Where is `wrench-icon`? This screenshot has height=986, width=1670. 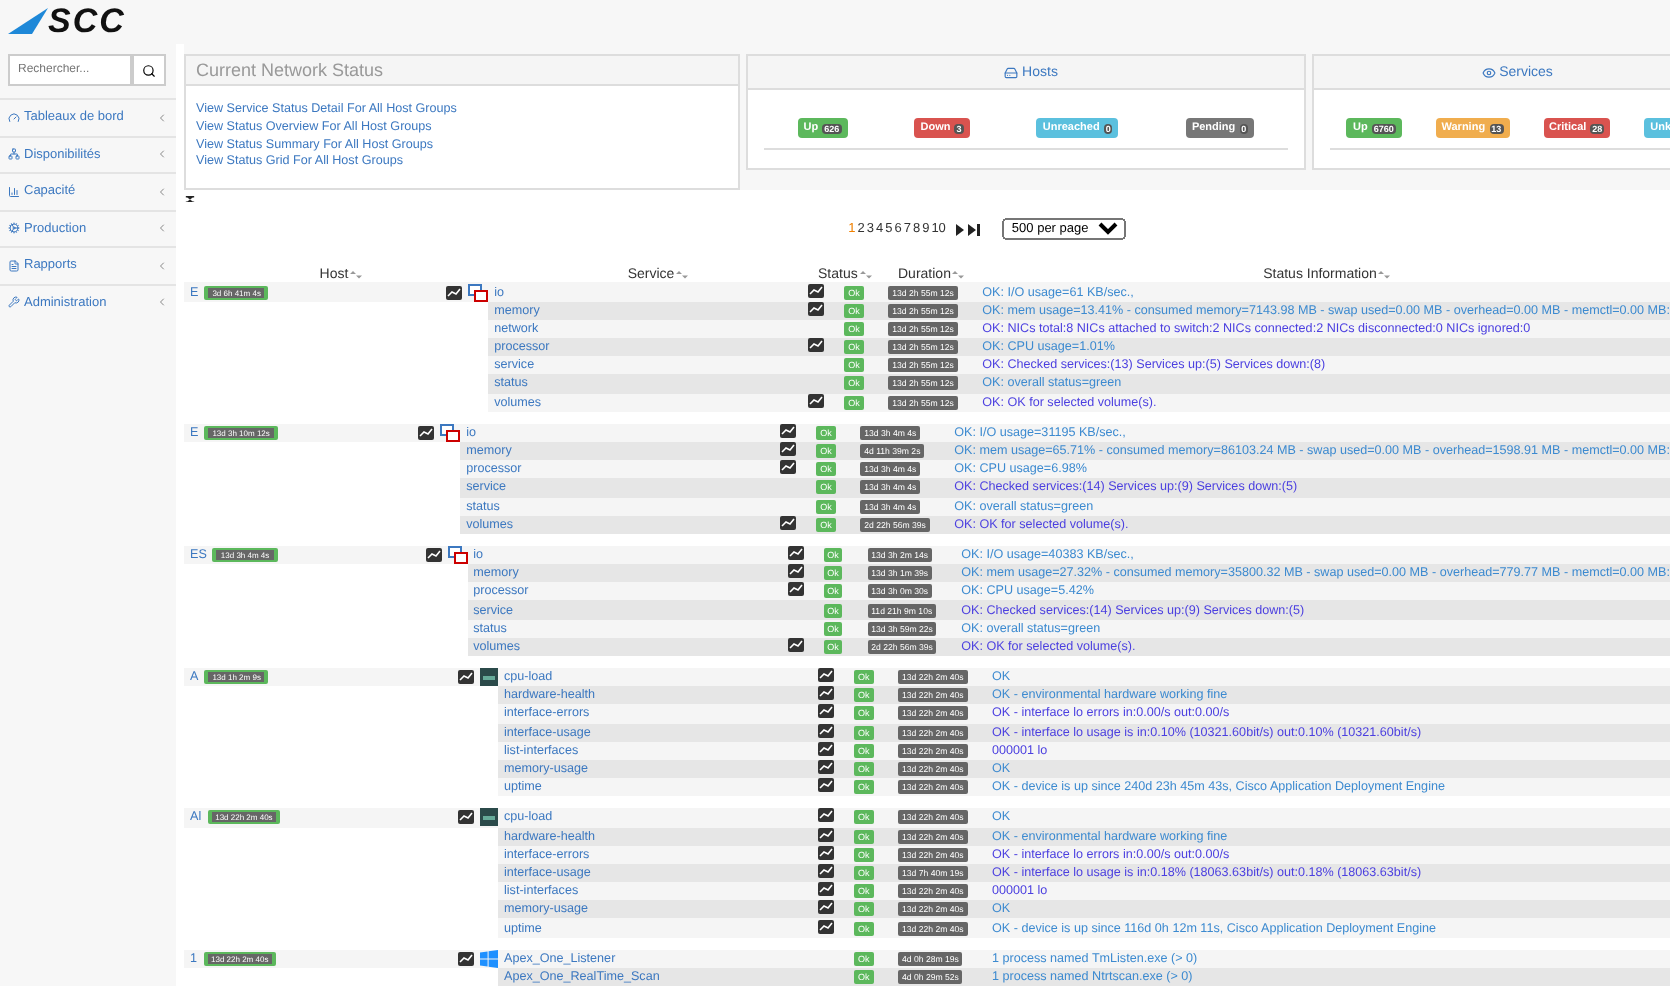
wrench-icon is located at coordinates (14, 302).